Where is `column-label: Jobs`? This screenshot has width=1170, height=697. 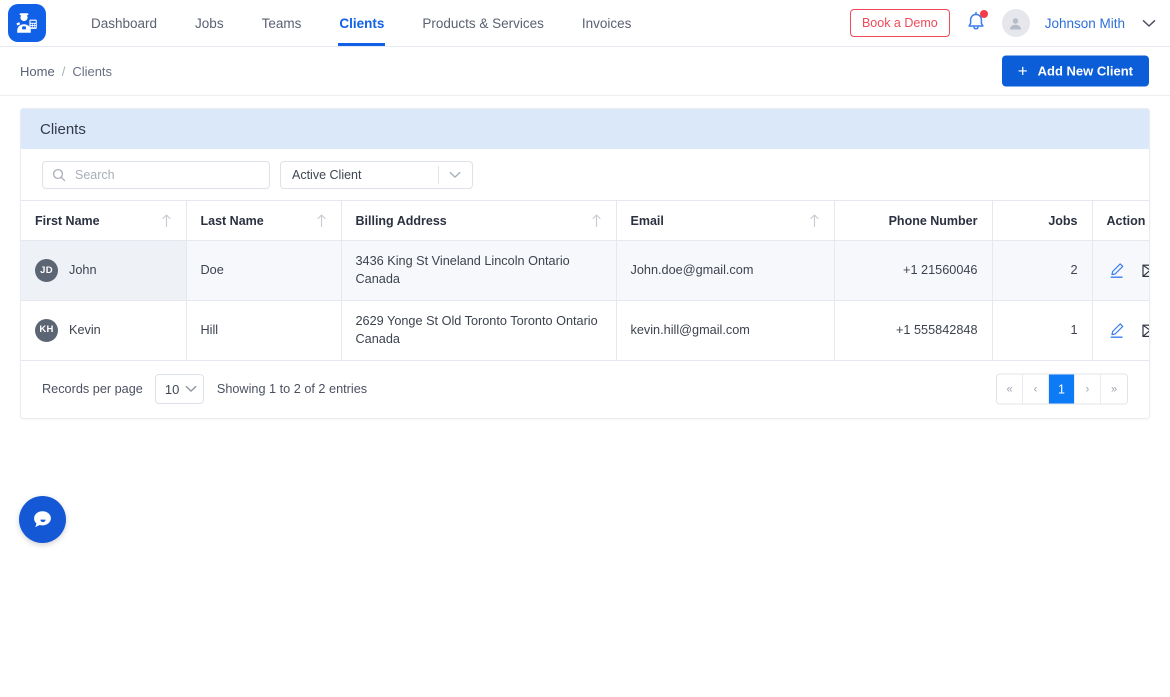
column-label: Jobs is located at coordinates (1063, 220).